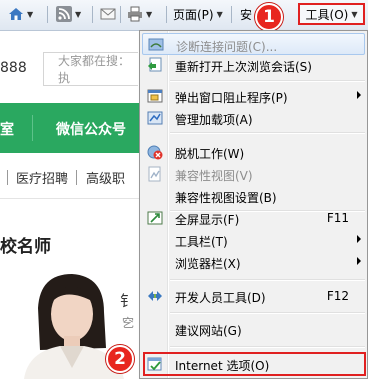 The width and height of the screenshot is (368, 379). What do you see at coordinates (269, 17) in the screenshot?
I see `step-marker-1: 1` at bounding box center [269, 17].